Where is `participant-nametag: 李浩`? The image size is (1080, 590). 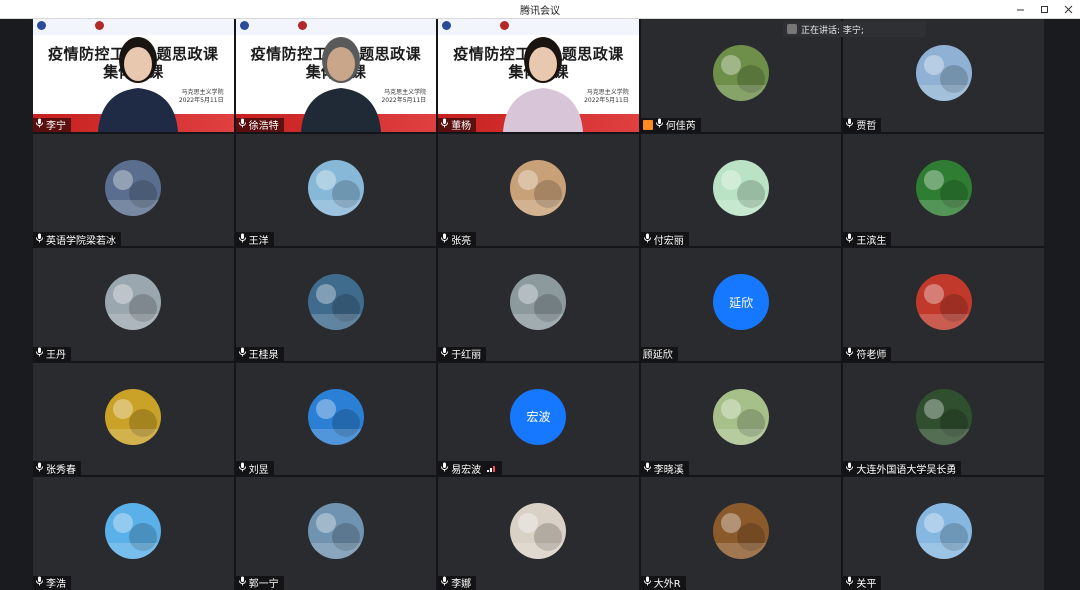
participant-nametag: 李浩 is located at coordinates (52, 582).